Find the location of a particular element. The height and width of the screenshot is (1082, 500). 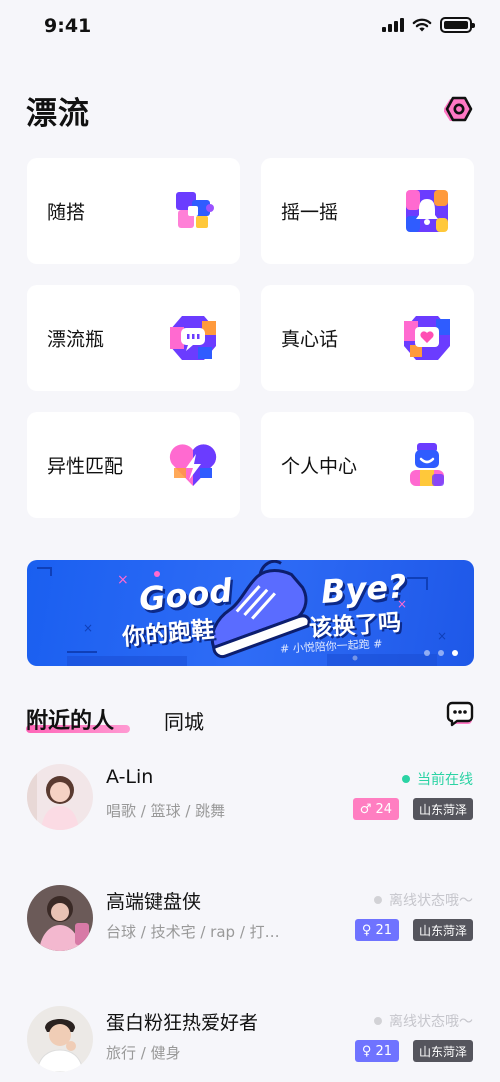

lightning-heart-icon is located at coordinates (193, 465).